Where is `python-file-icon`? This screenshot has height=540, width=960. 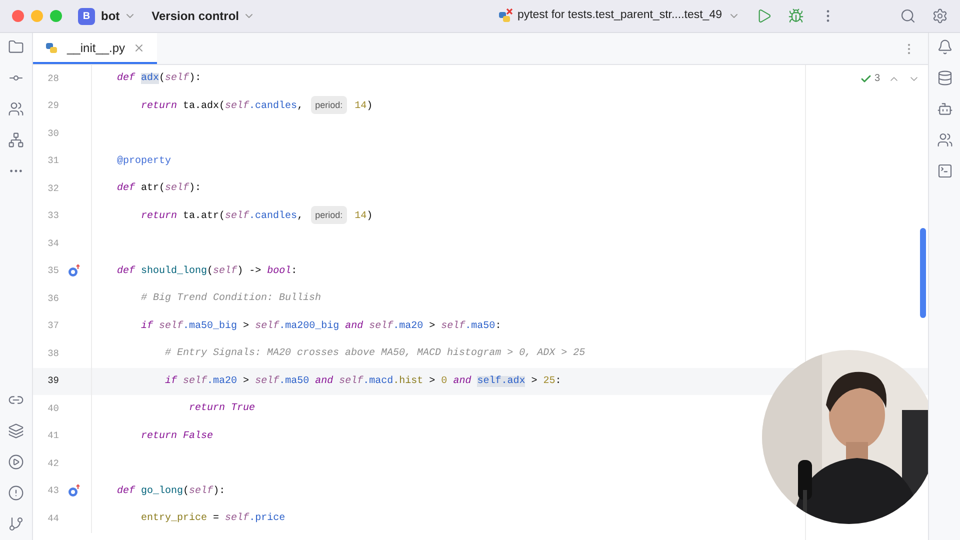
python-file-icon is located at coordinates (52, 47).